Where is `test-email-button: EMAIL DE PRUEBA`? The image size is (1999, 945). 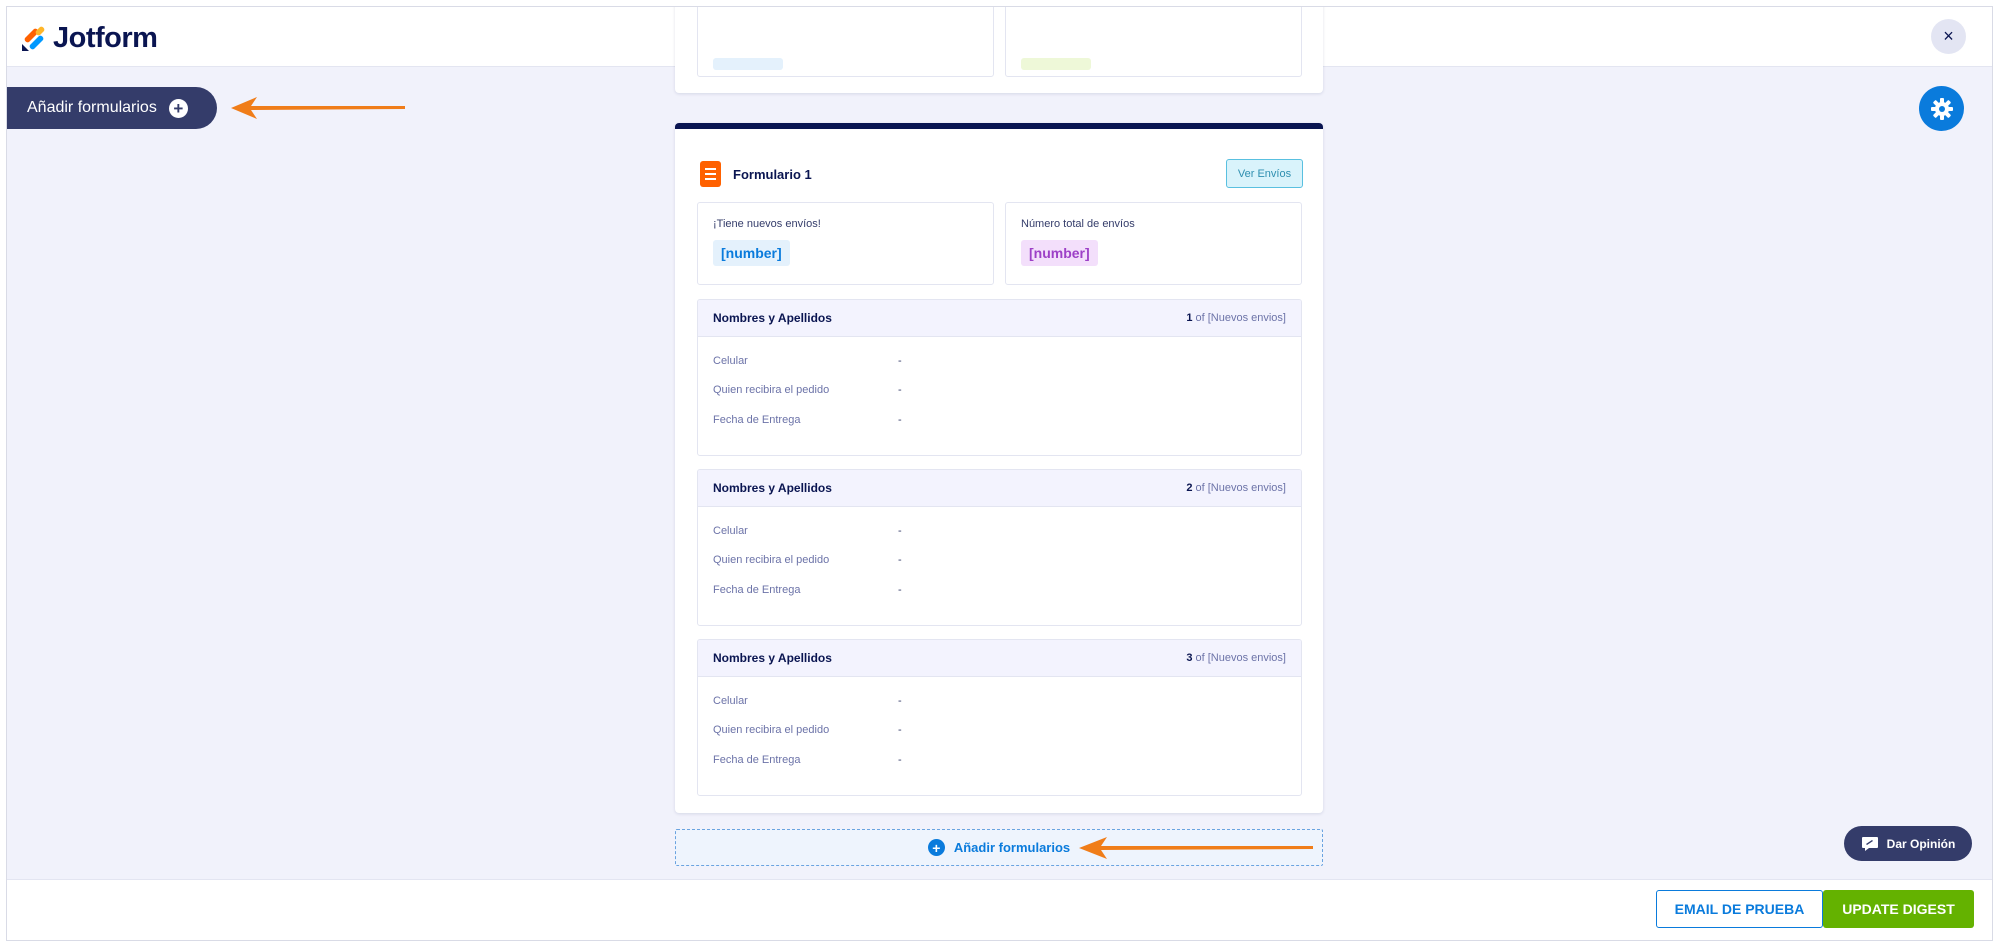 test-email-button: EMAIL DE PRUEBA is located at coordinates (1739, 909).